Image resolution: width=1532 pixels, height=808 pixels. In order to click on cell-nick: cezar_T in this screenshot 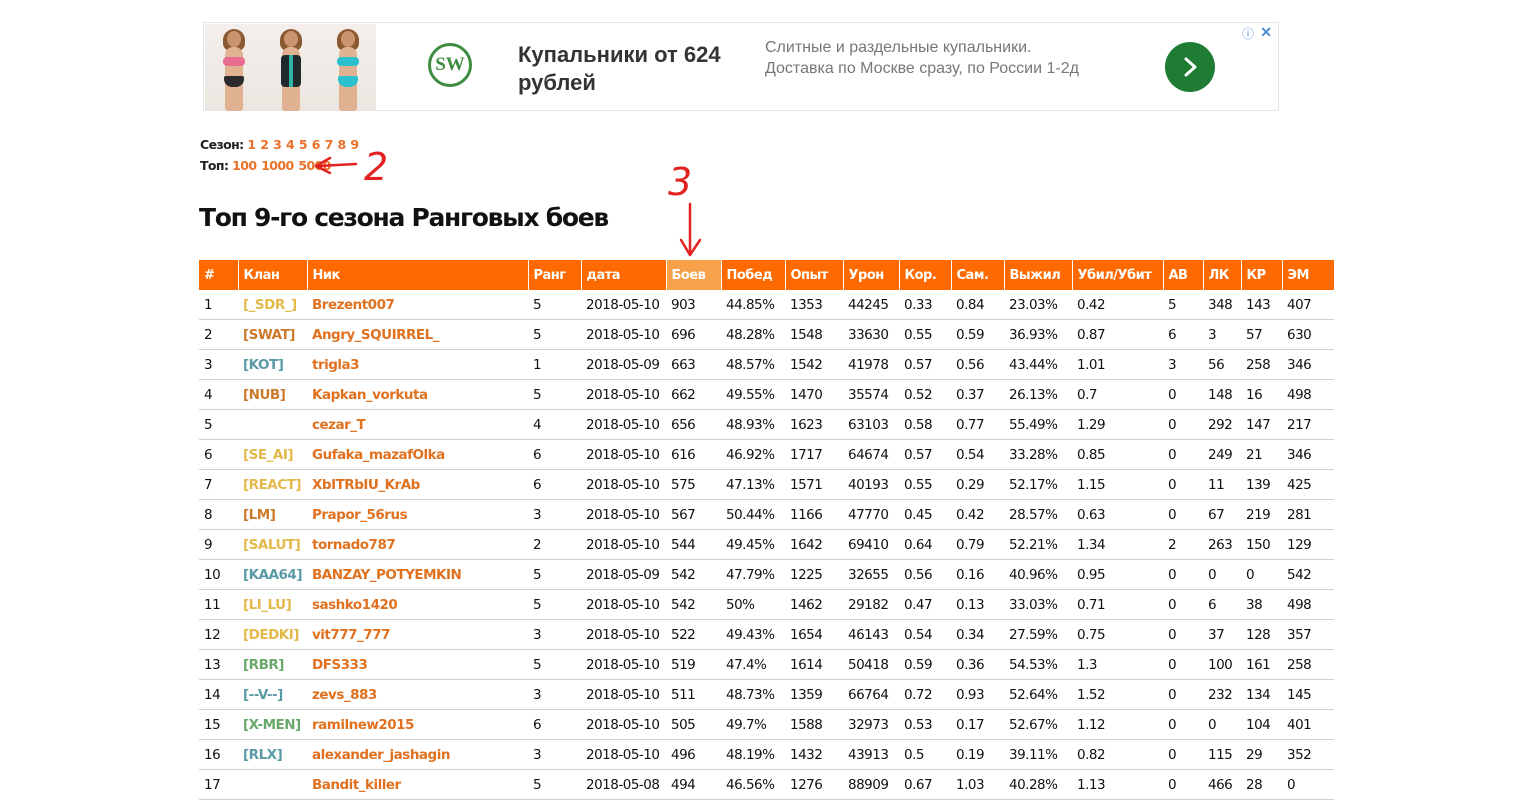, I will do `click(417, 424)`.